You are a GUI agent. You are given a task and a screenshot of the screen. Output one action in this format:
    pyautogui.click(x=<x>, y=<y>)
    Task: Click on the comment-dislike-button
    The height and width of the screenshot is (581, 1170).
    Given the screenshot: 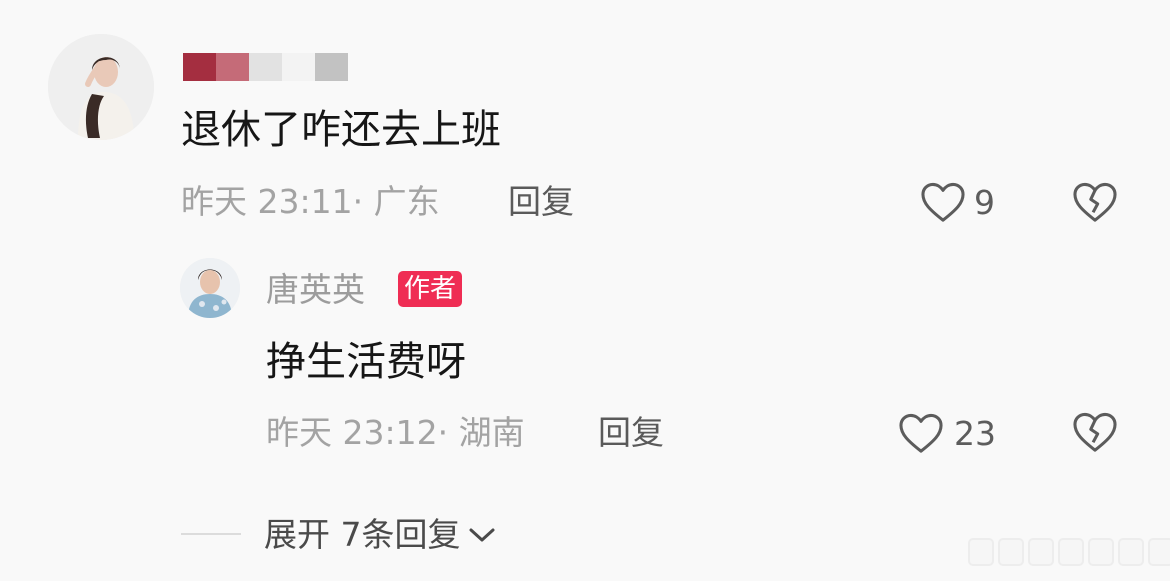 What is the action you would take?
    pyautogui.click(x=1095, y=204)
    